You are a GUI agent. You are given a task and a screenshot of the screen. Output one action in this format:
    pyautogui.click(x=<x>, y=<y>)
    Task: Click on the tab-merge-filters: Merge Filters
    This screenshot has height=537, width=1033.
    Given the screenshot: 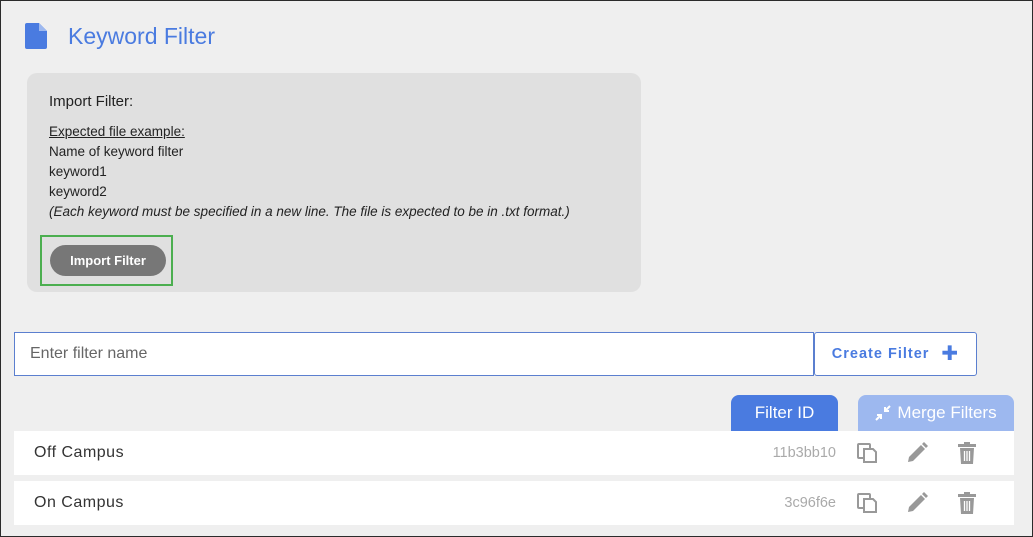 What is the action you would take?
    pyautogui.click(x=936, y=413)
    